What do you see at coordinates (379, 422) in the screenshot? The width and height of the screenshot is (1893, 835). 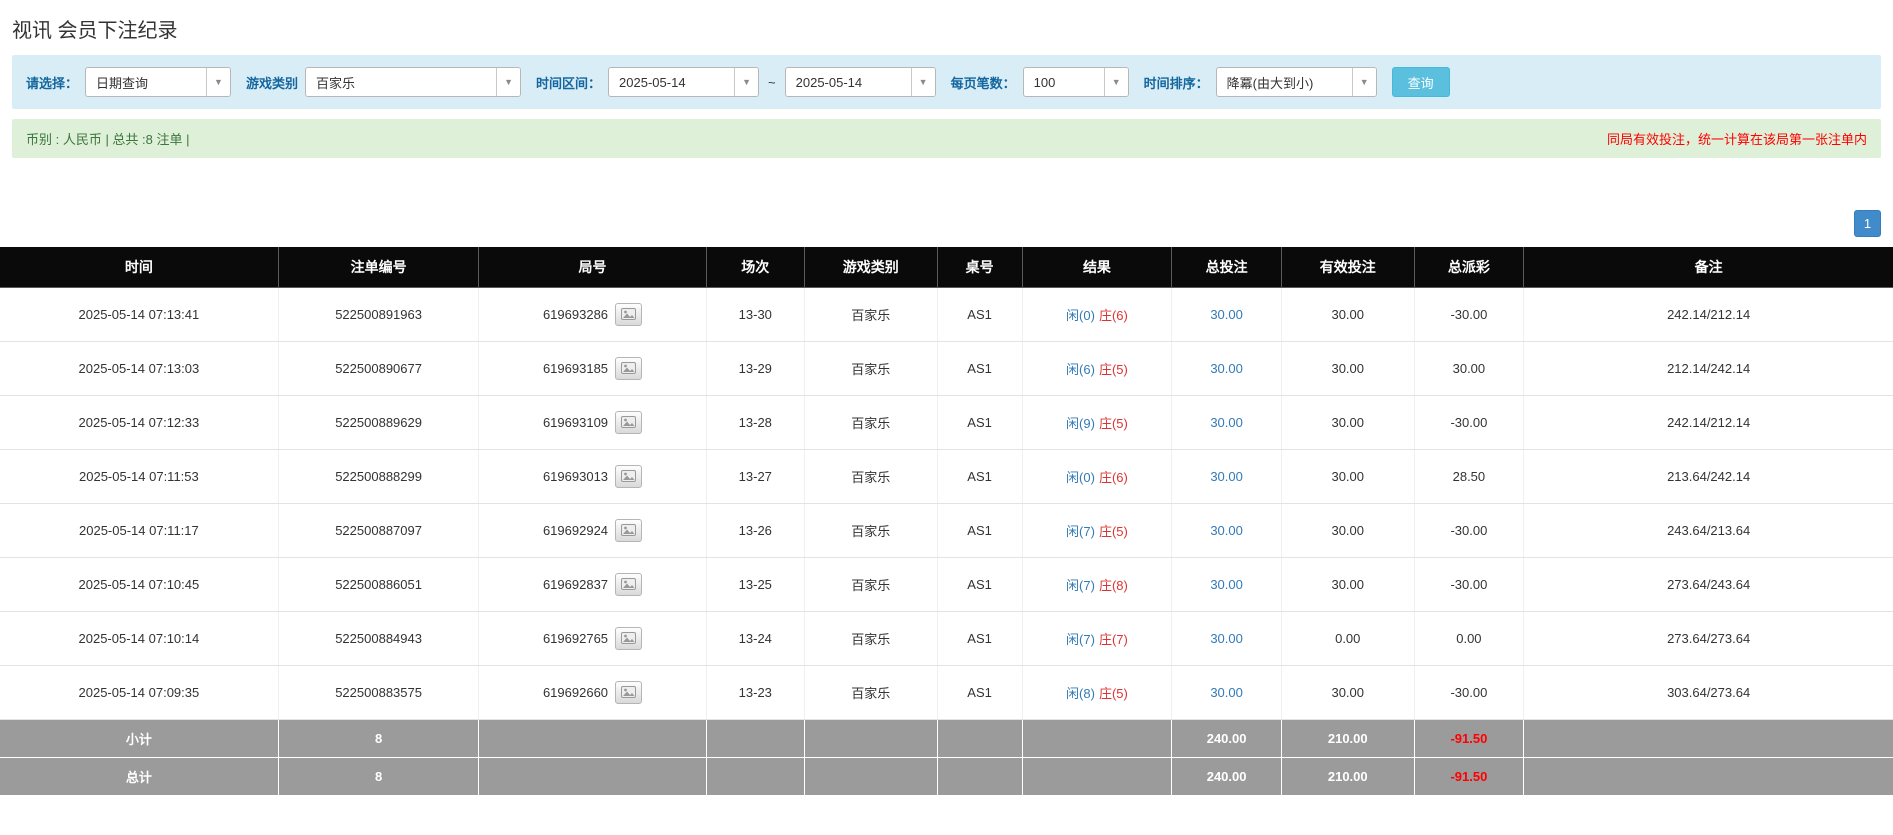 I see `cell-bet-id: 522500889629` at bounding box center [379, 422].